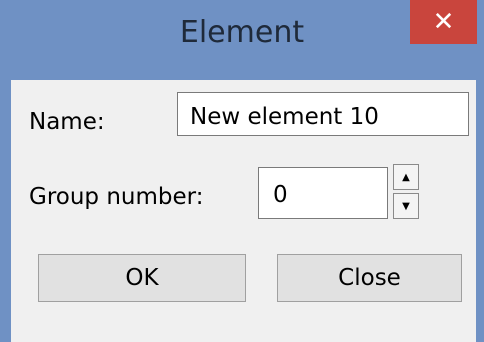  I want to click on close-icon: ✕, so click(443, 22).